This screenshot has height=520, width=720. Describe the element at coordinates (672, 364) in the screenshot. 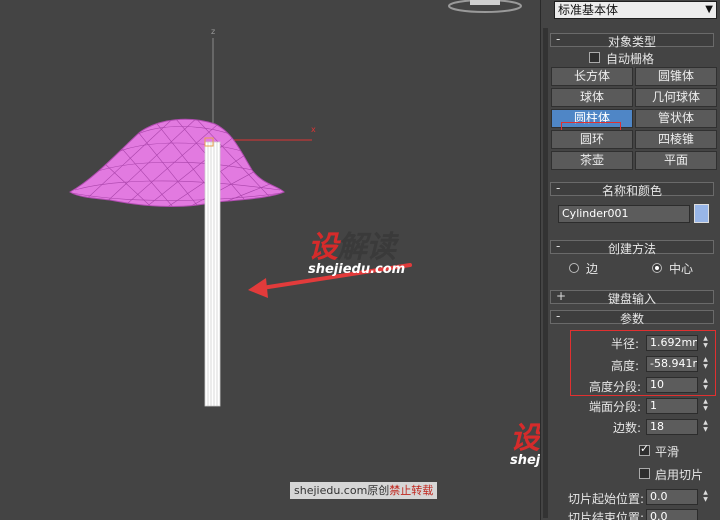

I see `height-input: -58.941mm` at that location.